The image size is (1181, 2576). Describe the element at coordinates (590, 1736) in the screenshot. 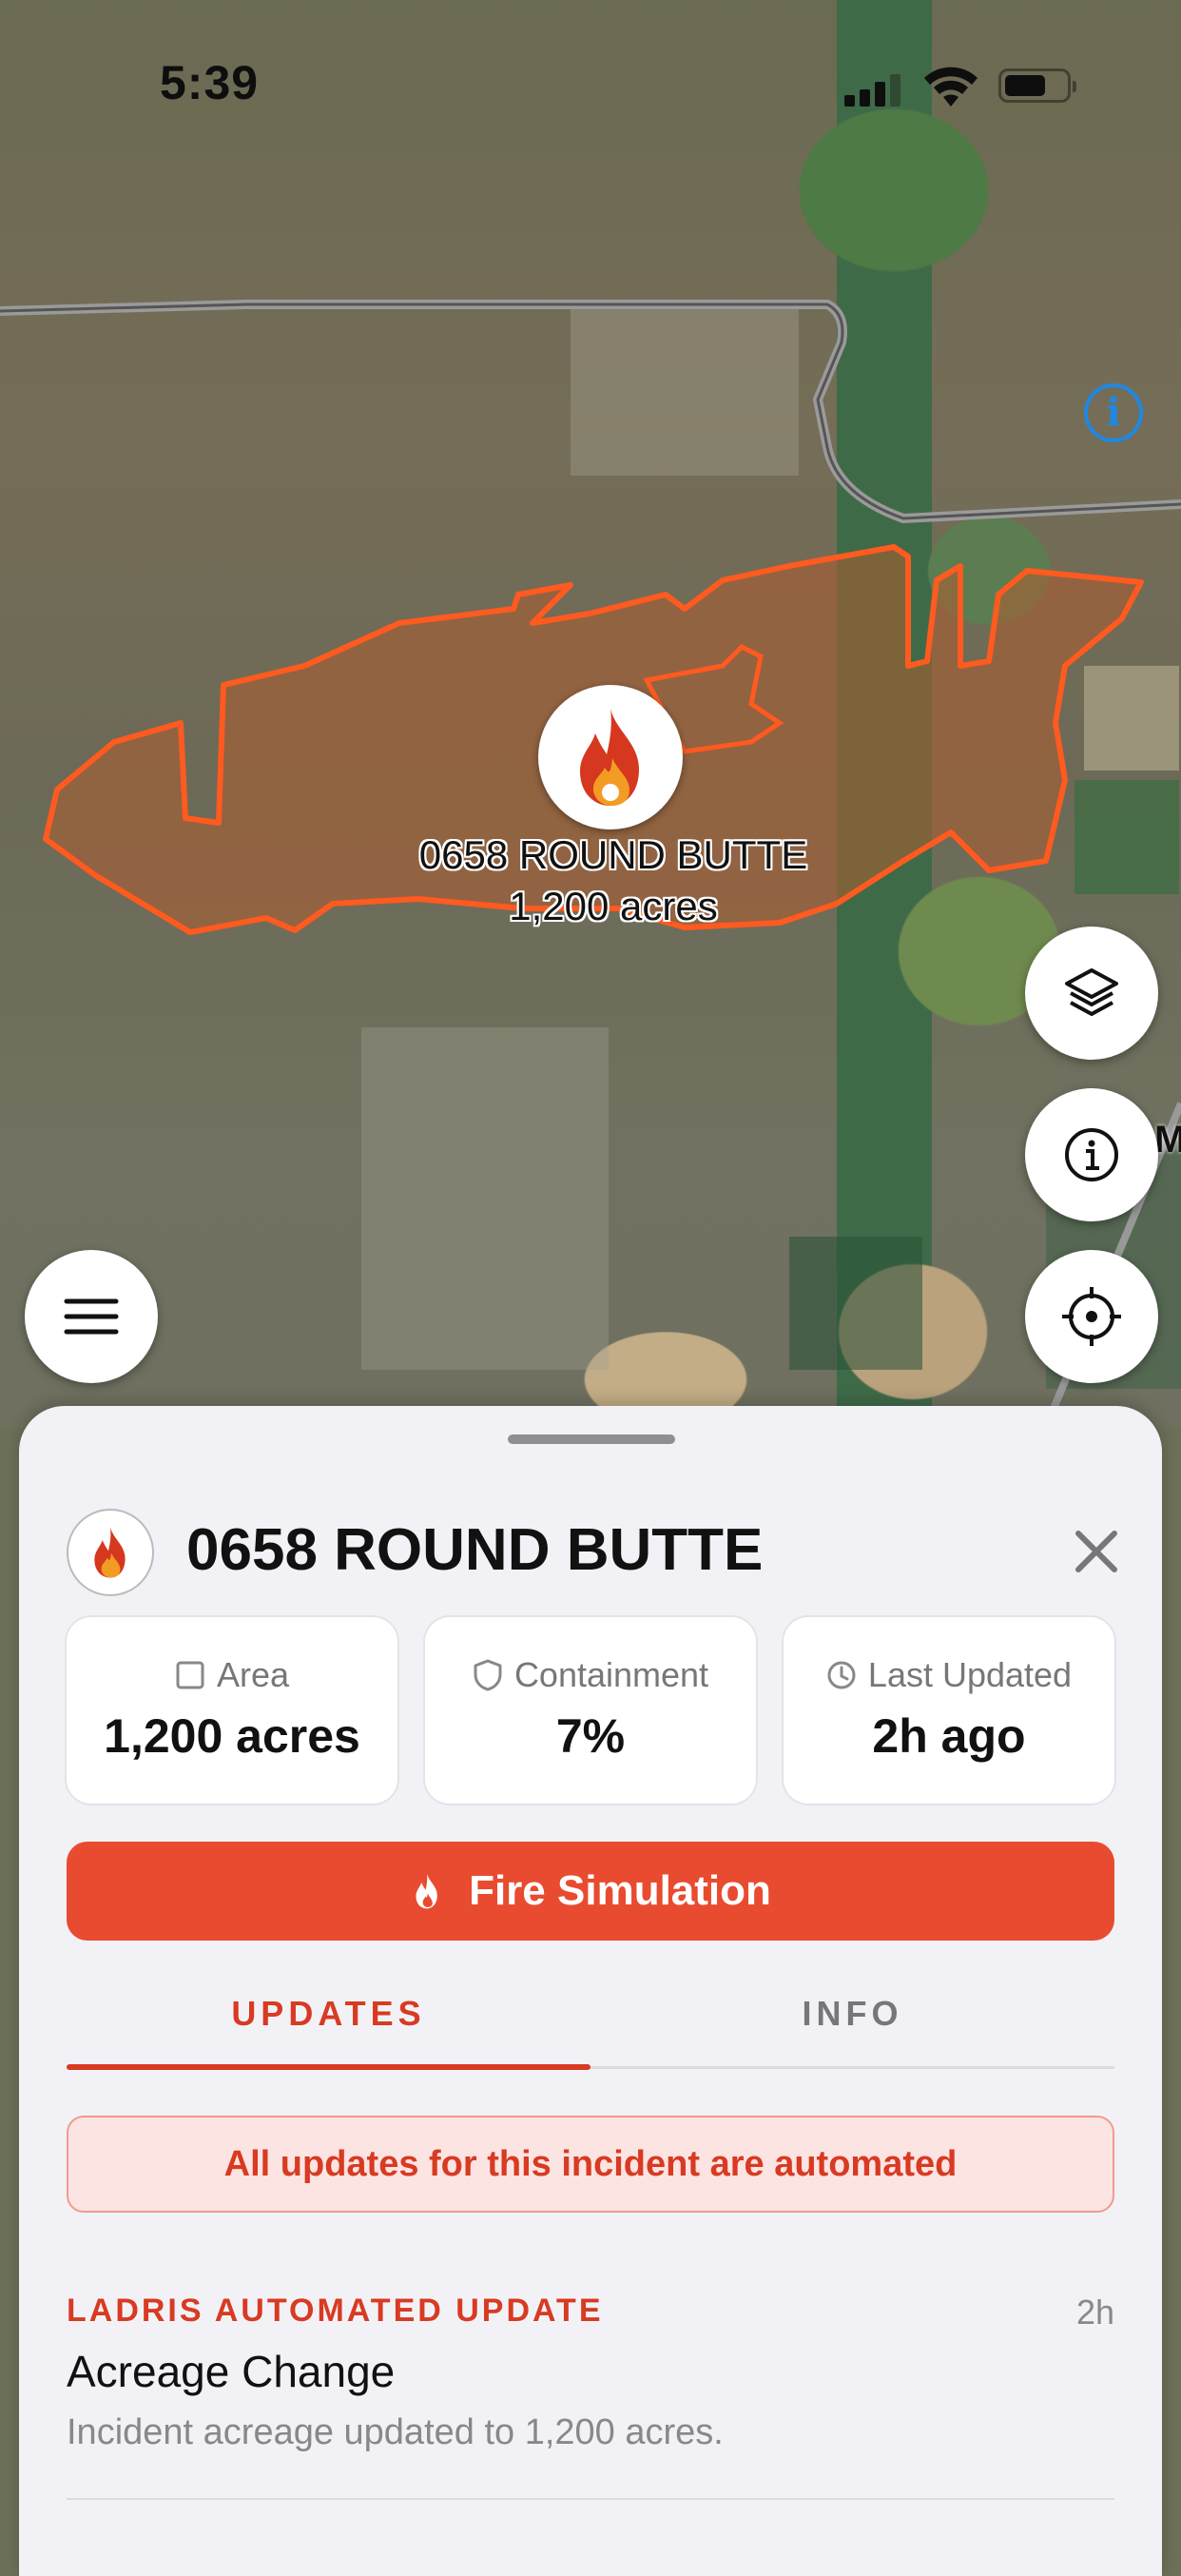

I see `stat-containment-value: 7%` at that location.